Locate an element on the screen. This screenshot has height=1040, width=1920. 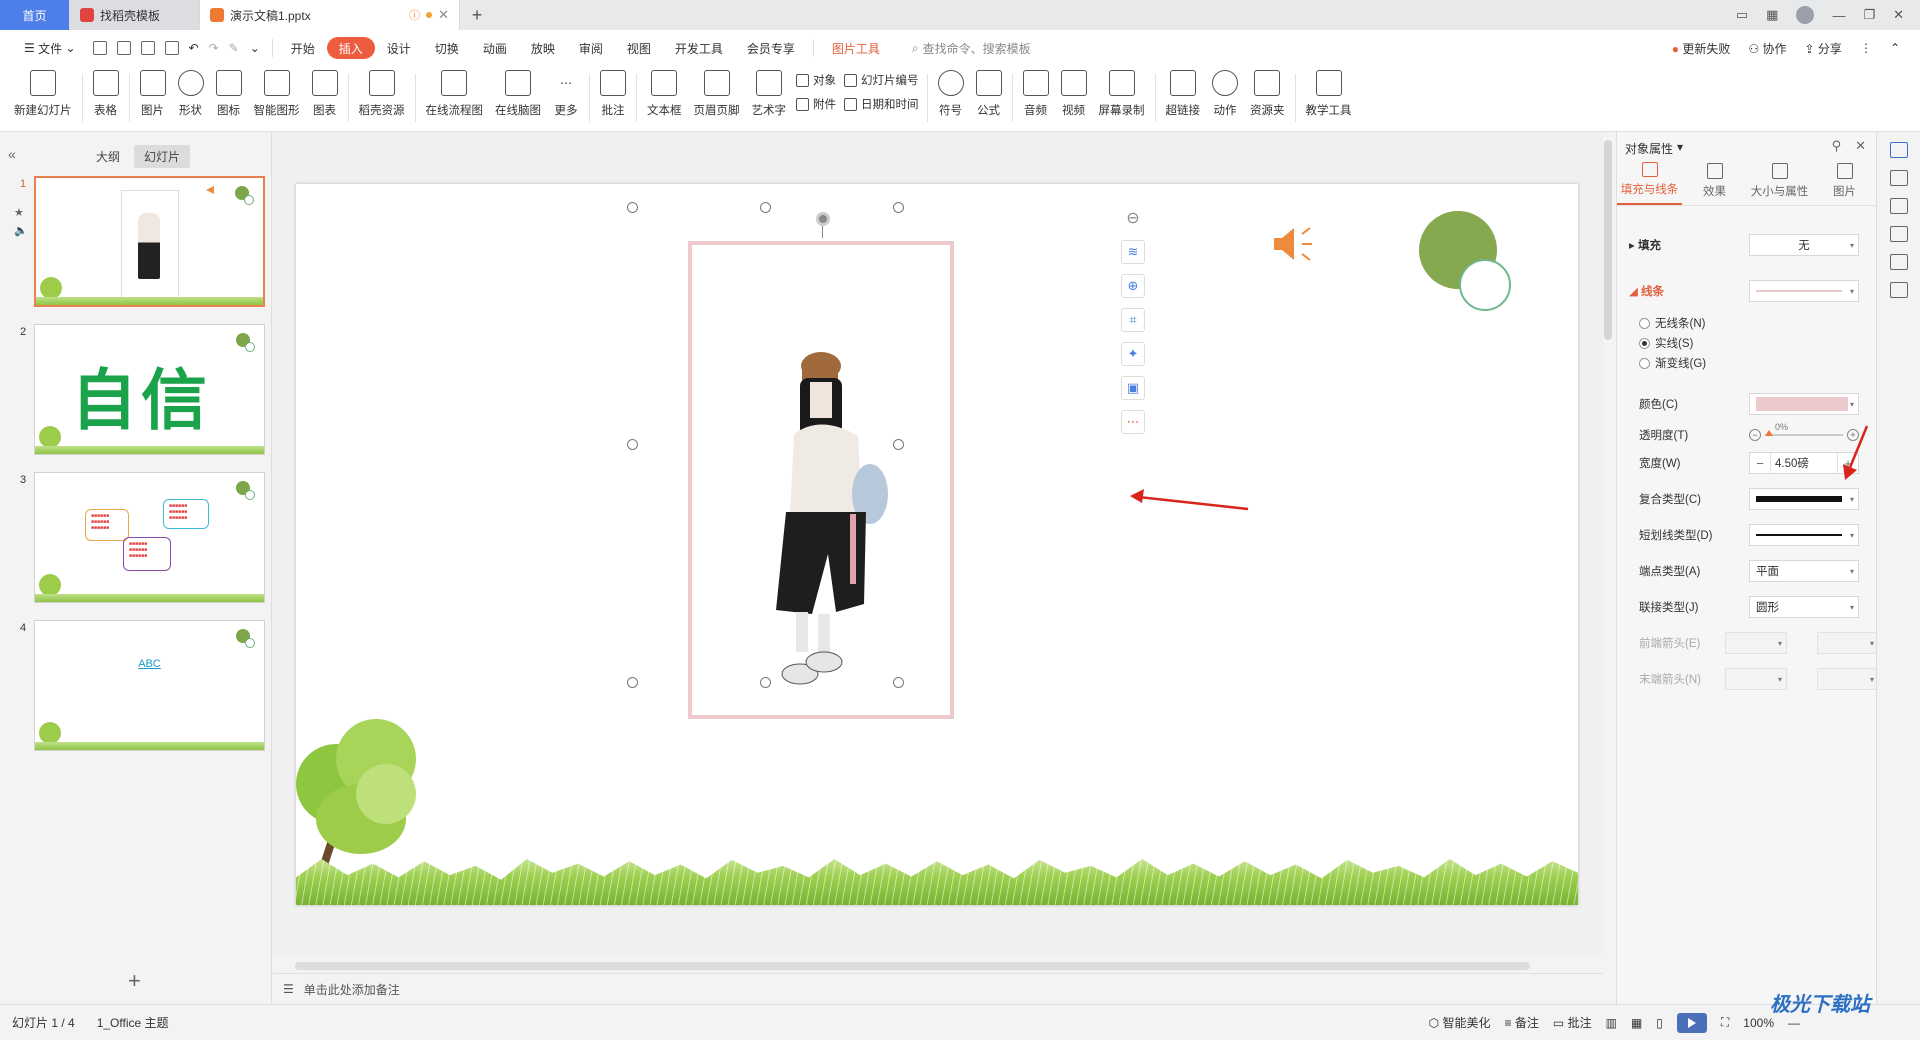
resize-handle-l is located at coordinates (632, 444).